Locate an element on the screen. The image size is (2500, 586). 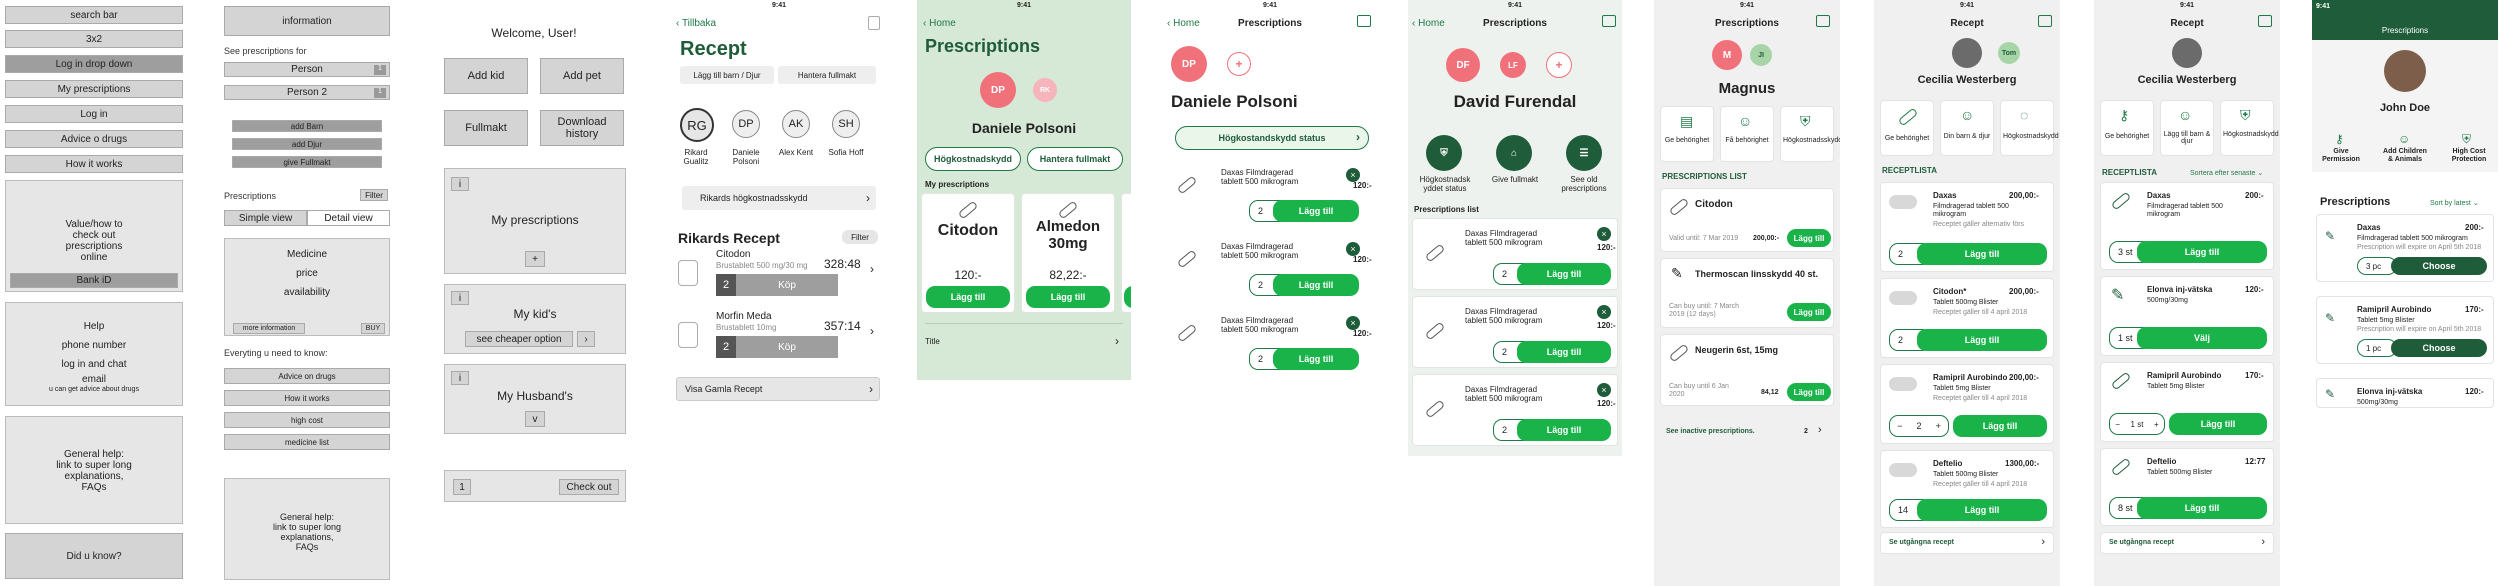
sort-dropdown: Sortera efter senaste ⌄ is located at coordinates (2226, 173).